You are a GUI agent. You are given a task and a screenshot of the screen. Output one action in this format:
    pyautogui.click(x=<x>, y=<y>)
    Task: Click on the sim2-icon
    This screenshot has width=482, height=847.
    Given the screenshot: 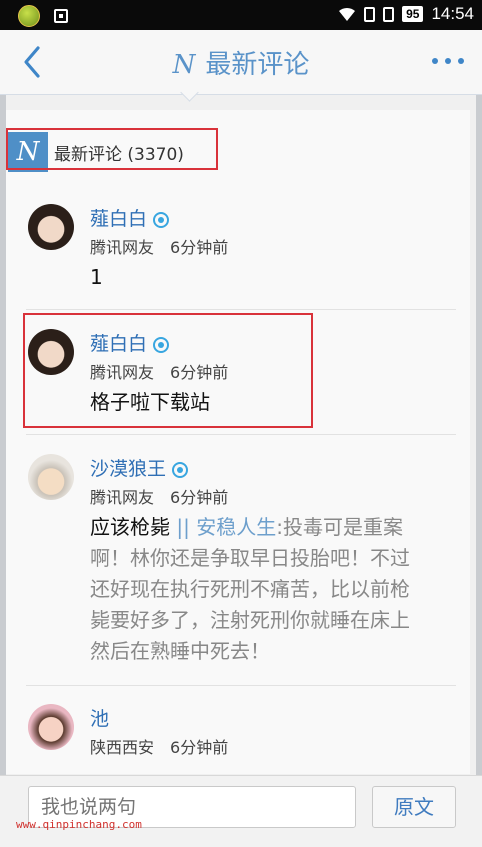 What is the action you would take?
    pyautogui.click(x=389, y=14)
    